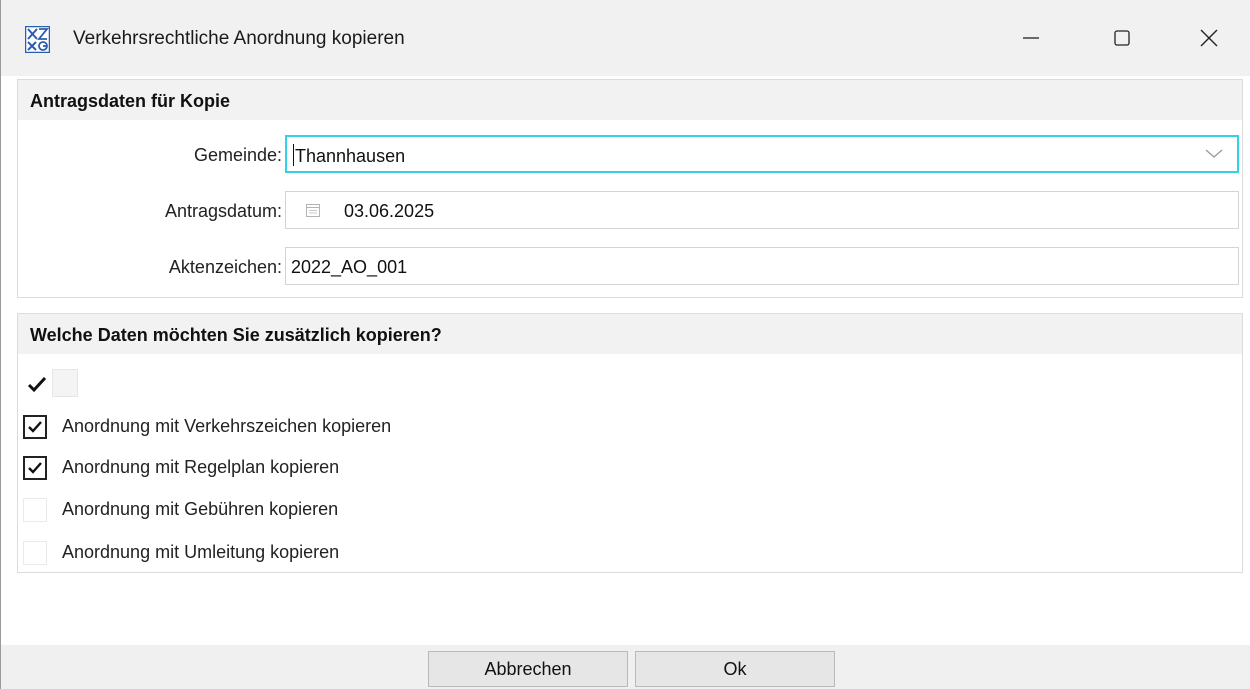  What do you see at coordinates (201, 552) in the screenshot?
I see `option-label: Anordnung mit Umleitung kopieren` at bounding box center [201, 552].